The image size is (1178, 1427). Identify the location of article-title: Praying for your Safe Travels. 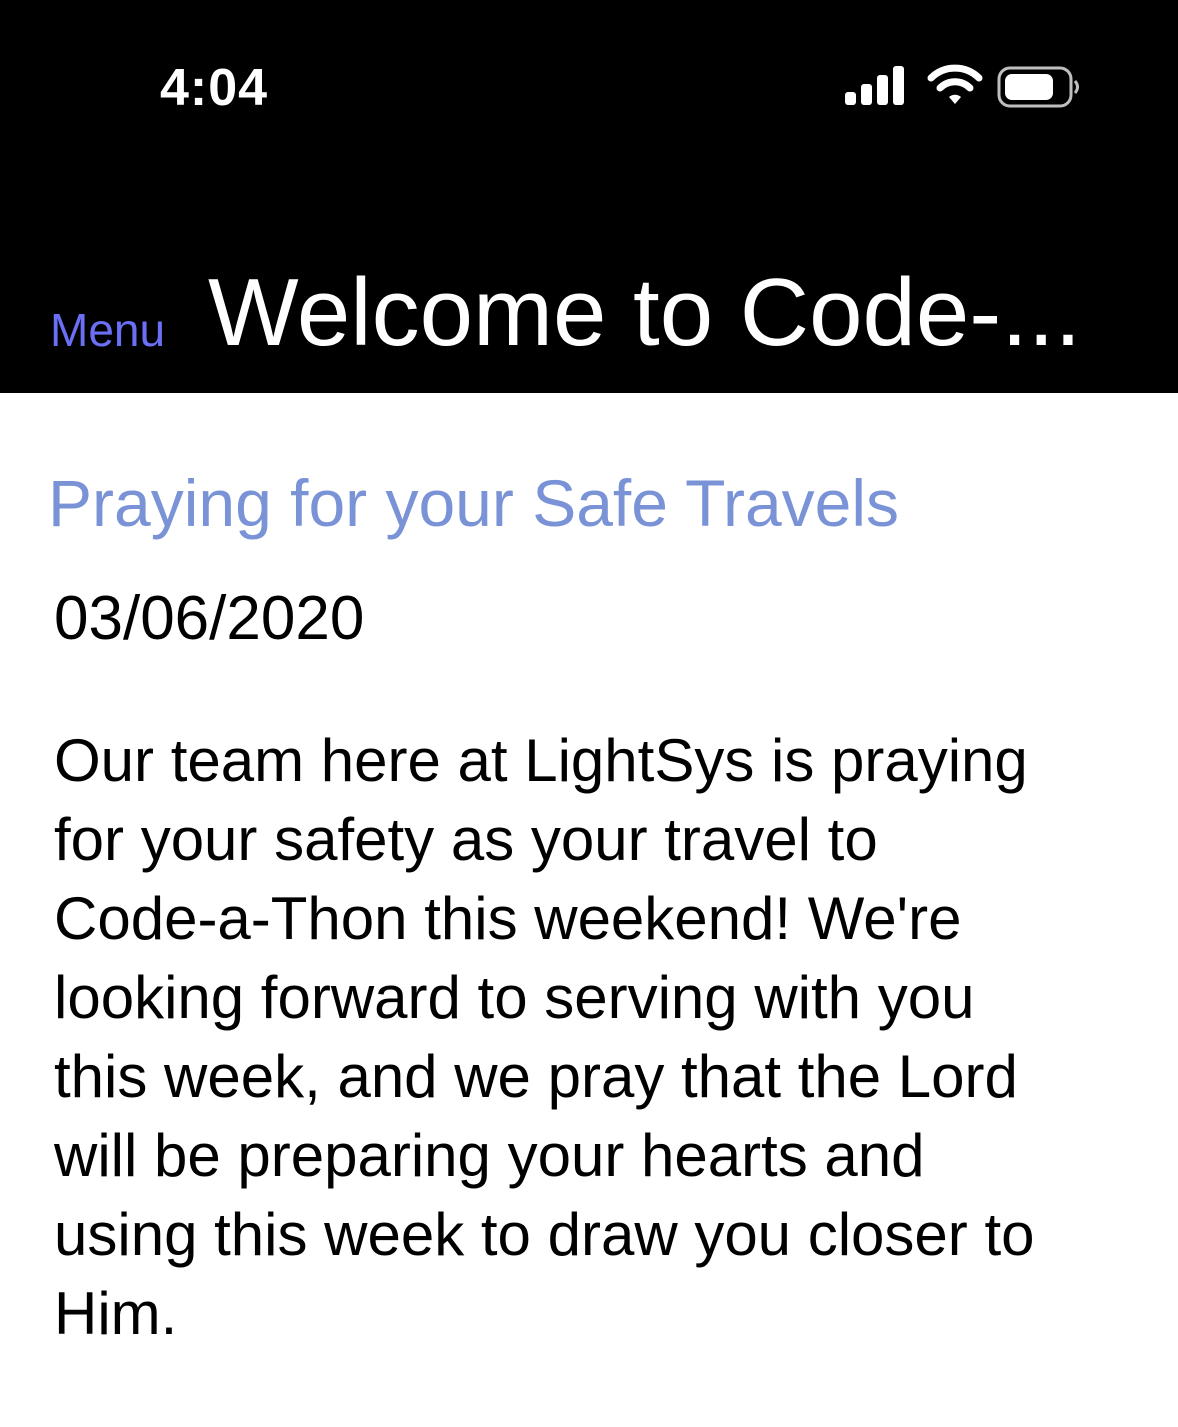
(474, 503).